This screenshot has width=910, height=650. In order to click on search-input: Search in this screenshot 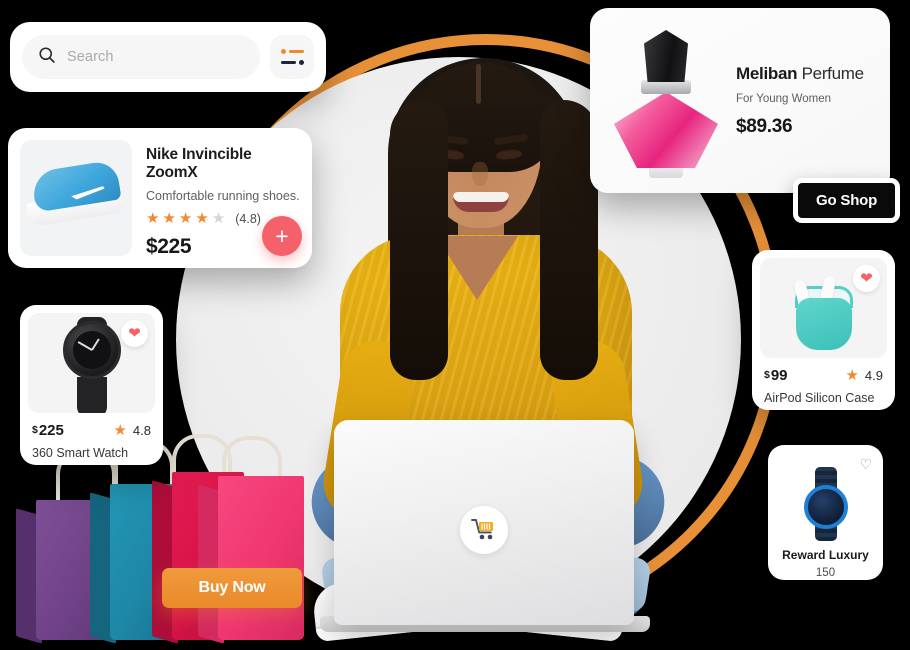, I will do `click(141, 57)`.